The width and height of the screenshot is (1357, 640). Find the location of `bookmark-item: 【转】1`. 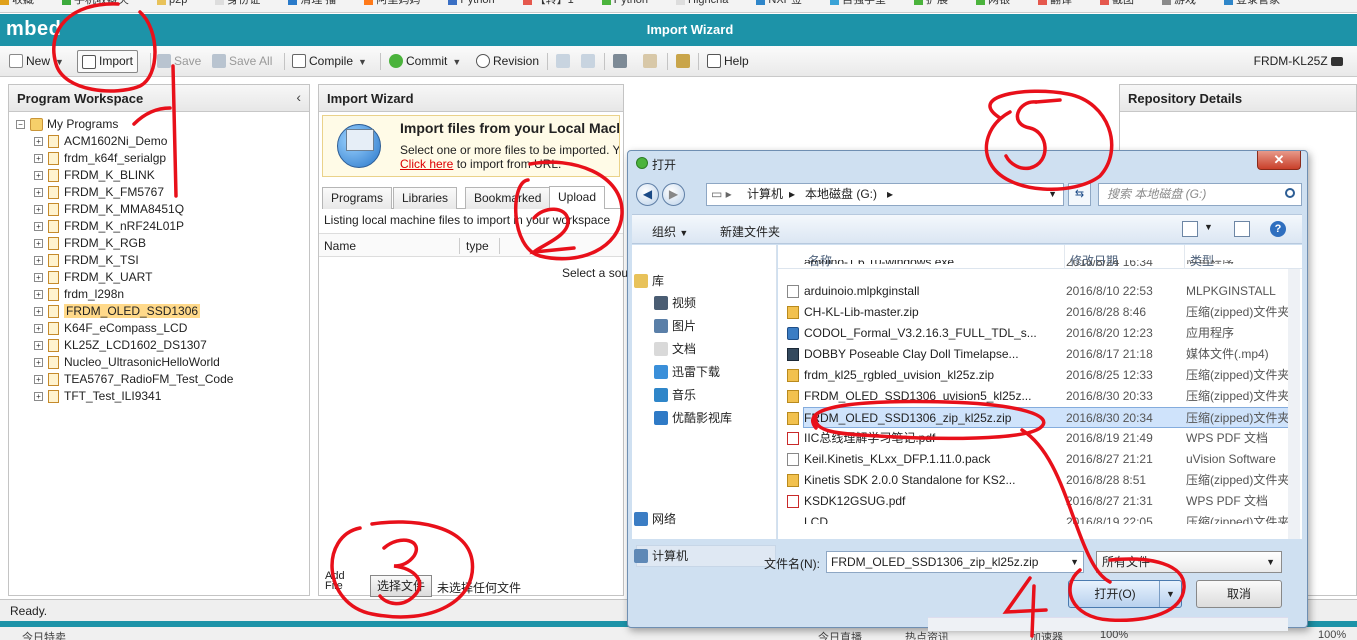

bookmark-item: 【转】1 is located at coordinates (555, 4).